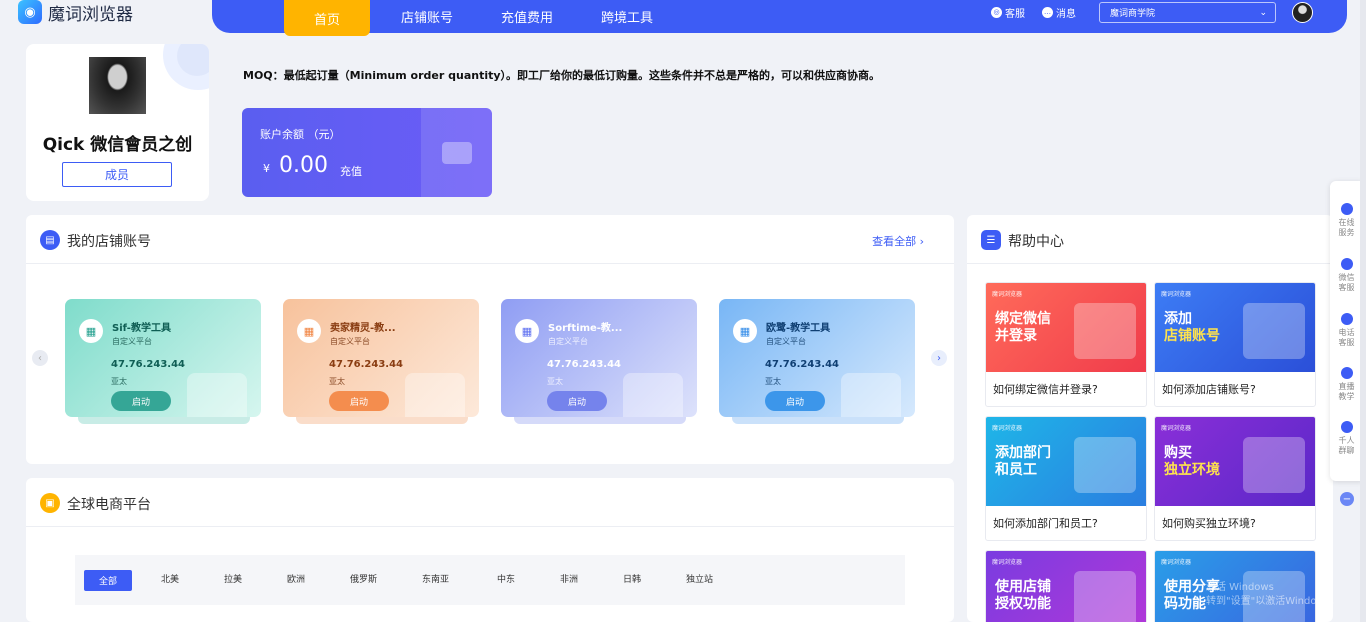 The height and width of the screenshot is (622, 1366). I want to click on phone-service-button: 电话 客服, so click(1346, 330).